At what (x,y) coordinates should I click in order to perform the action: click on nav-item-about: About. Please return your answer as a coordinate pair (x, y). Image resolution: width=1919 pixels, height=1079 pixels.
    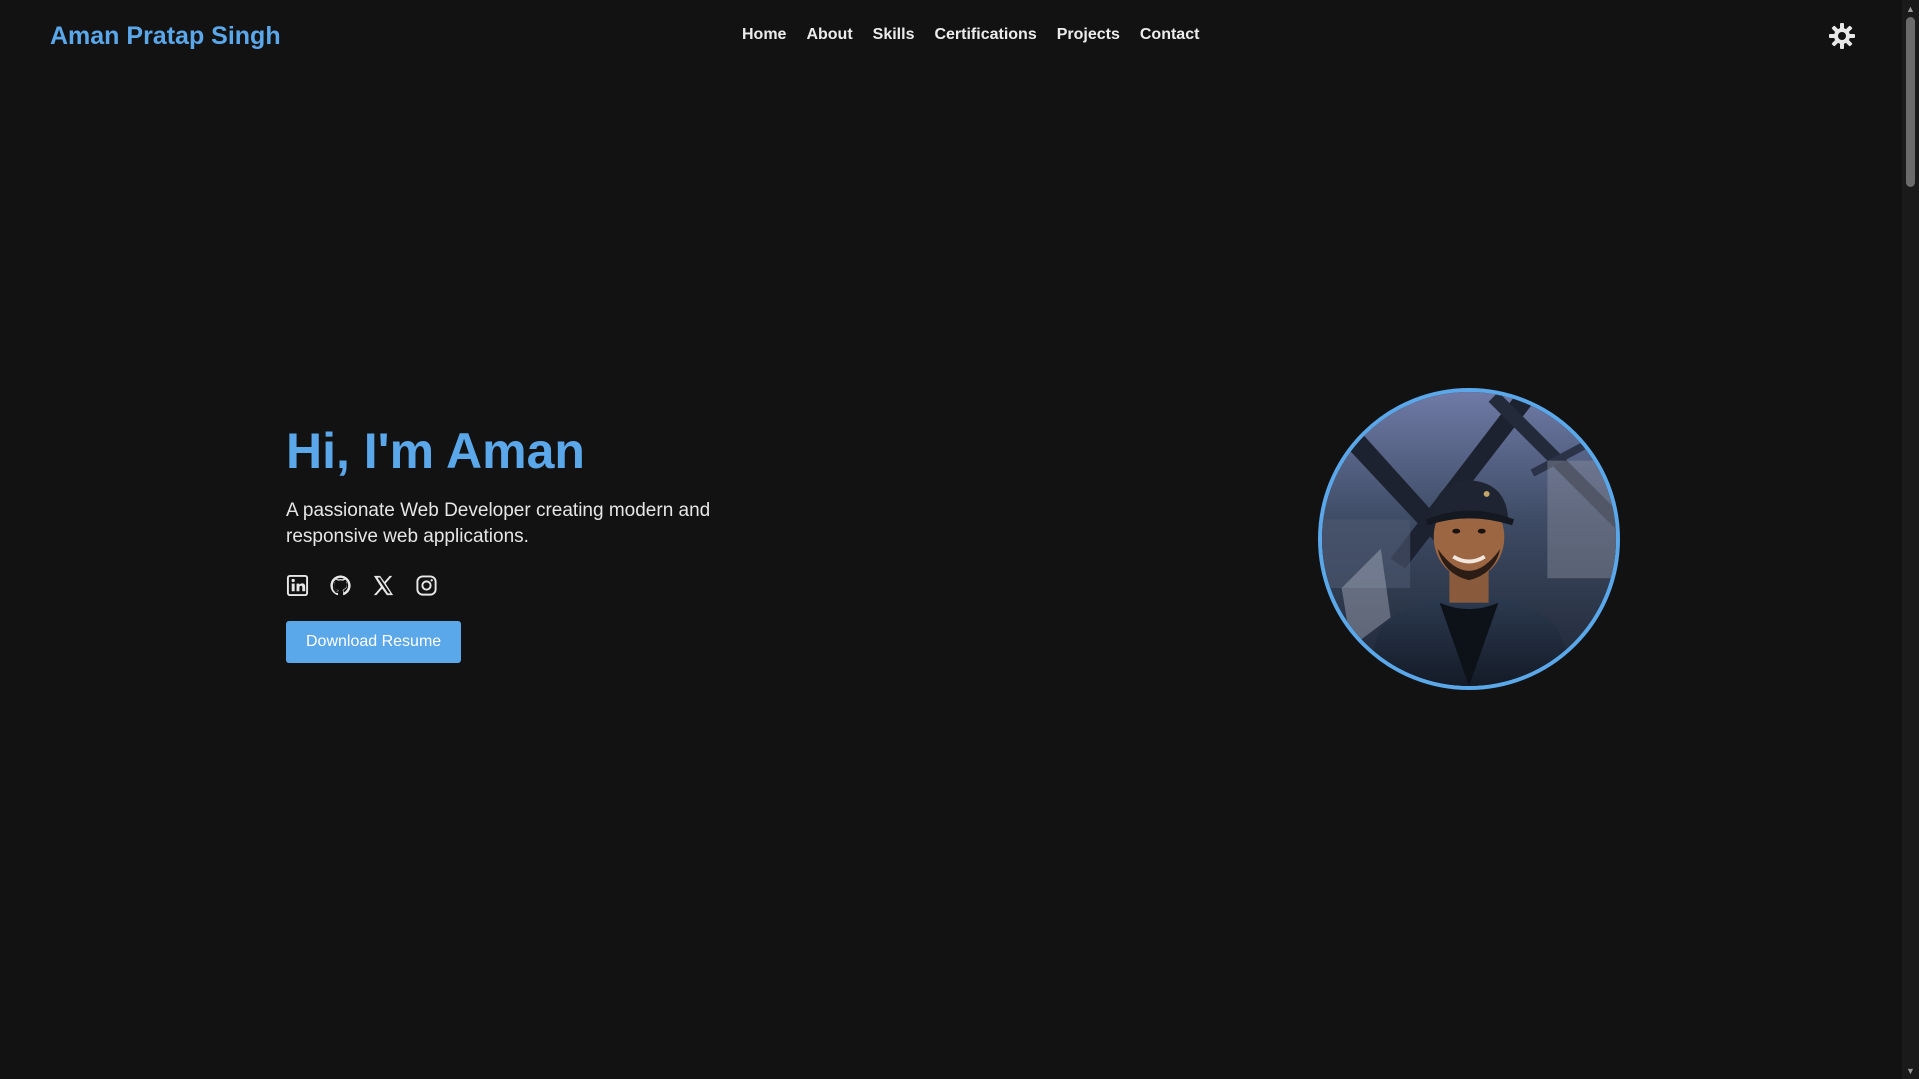
    Looking at the image, I should click on (829, 35).